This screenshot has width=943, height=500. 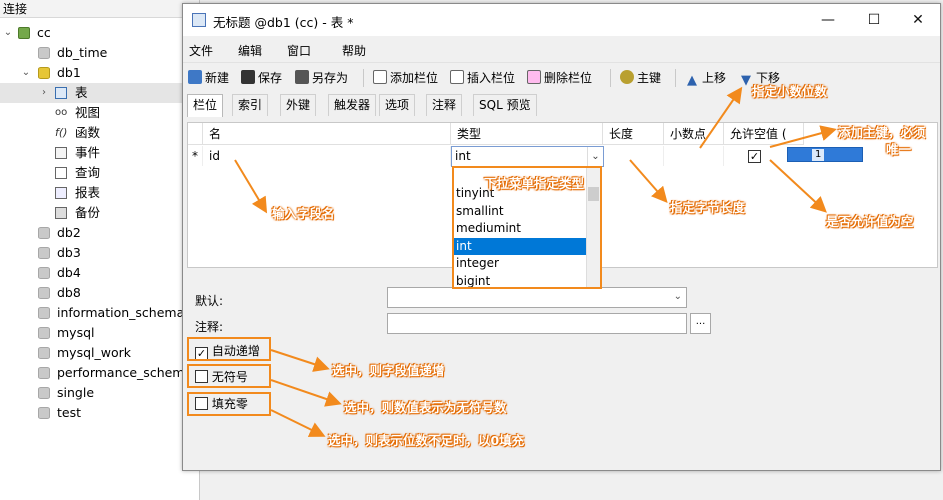 I want to click on tab-options: 选项, so click(x=397, y=105).